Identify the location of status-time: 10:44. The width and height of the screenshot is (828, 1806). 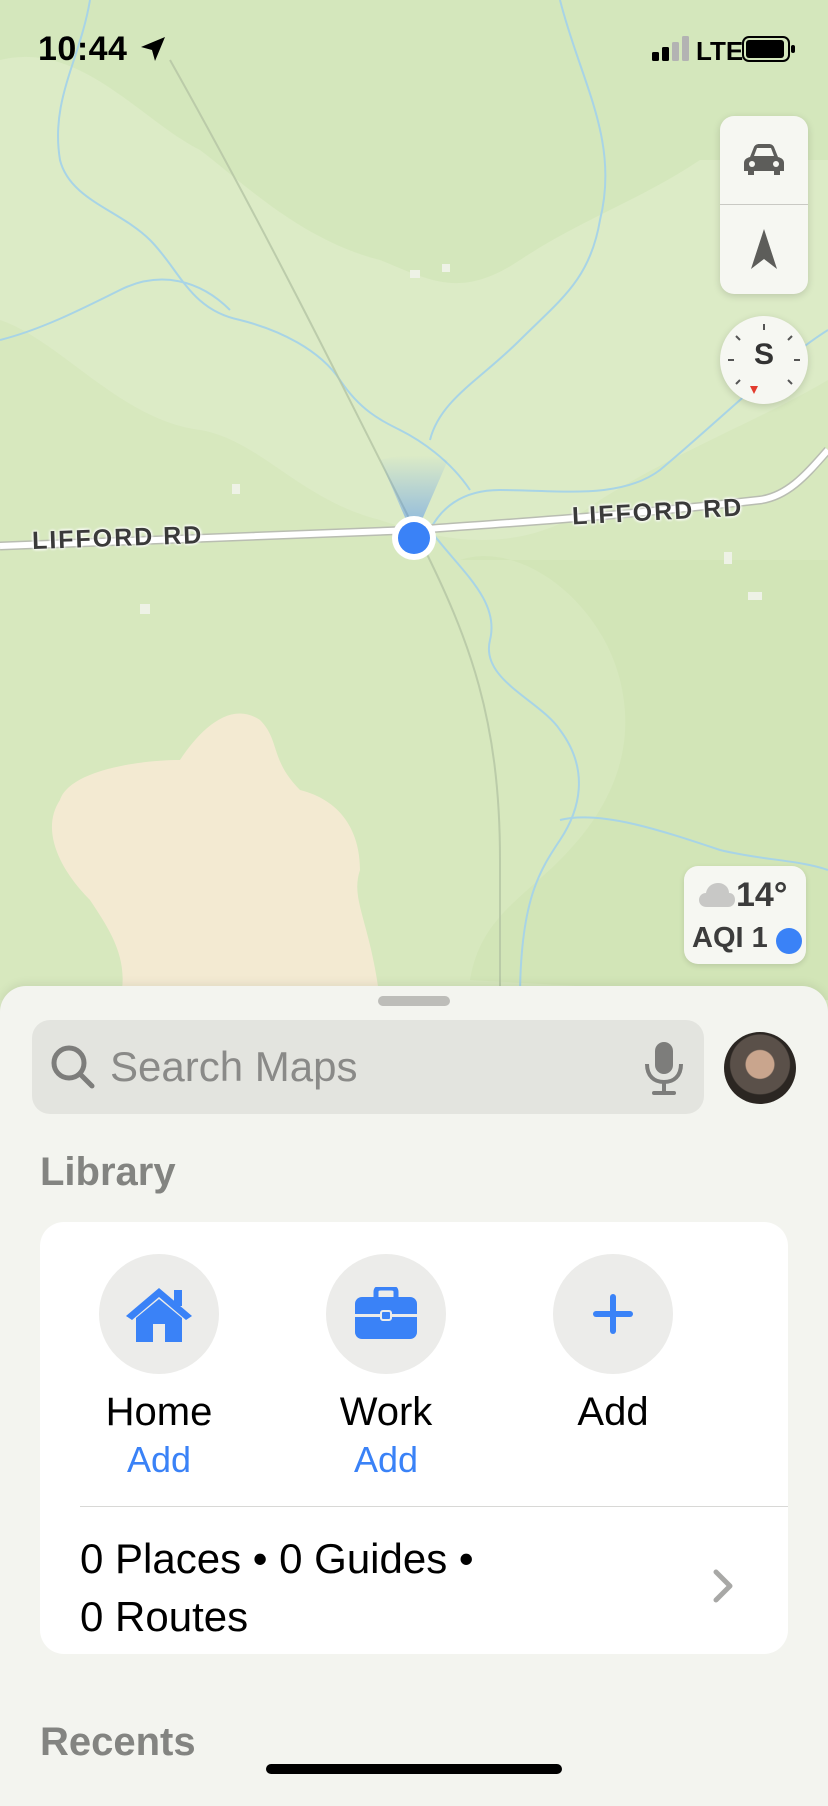
(83, 49).